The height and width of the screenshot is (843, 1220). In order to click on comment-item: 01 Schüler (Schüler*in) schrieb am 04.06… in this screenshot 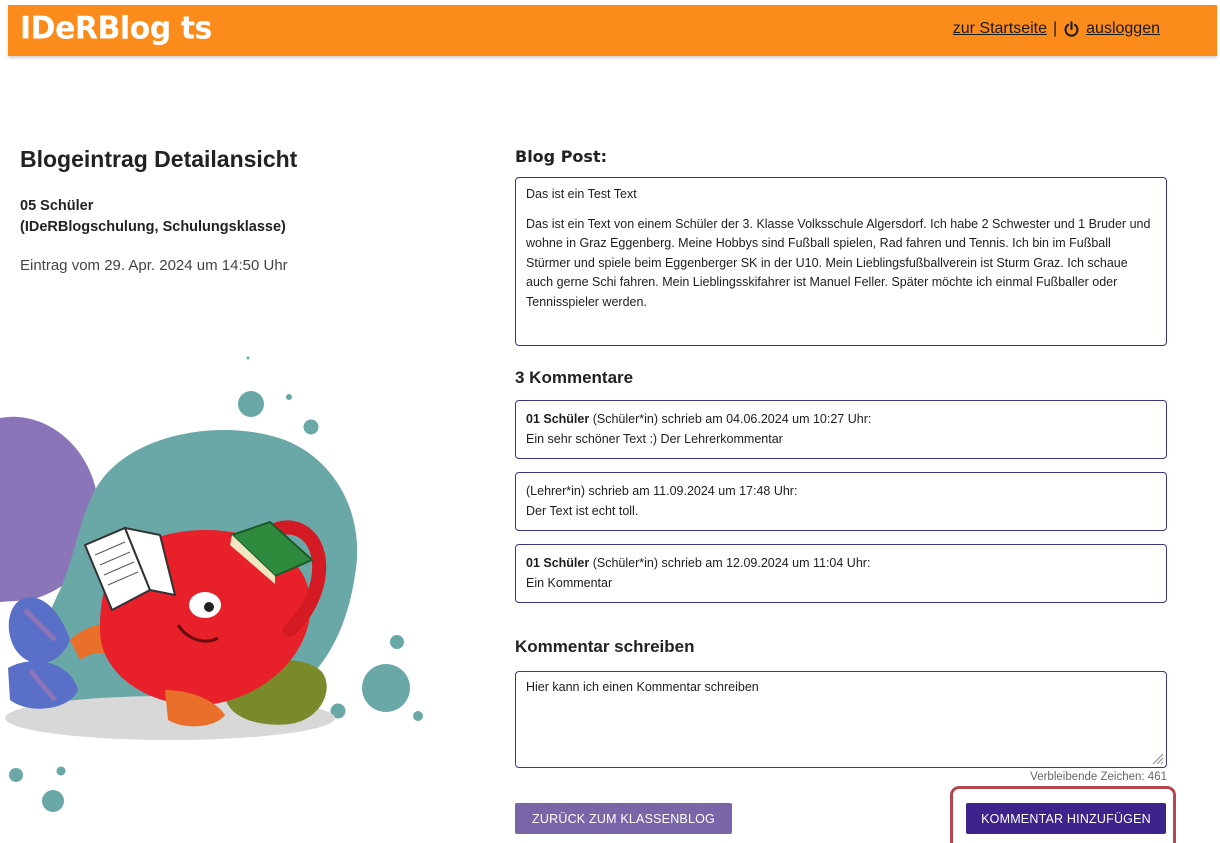, I will do `click(841, 429)`.